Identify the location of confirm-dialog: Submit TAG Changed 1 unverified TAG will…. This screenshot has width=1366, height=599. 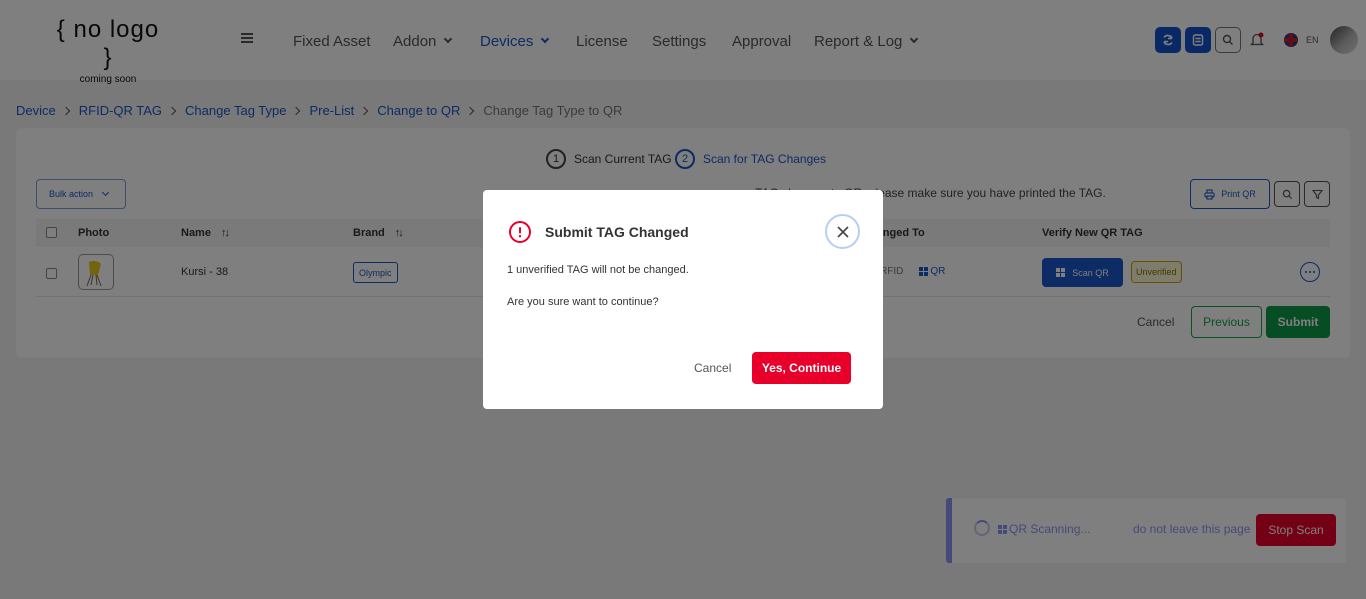
(683, 299).